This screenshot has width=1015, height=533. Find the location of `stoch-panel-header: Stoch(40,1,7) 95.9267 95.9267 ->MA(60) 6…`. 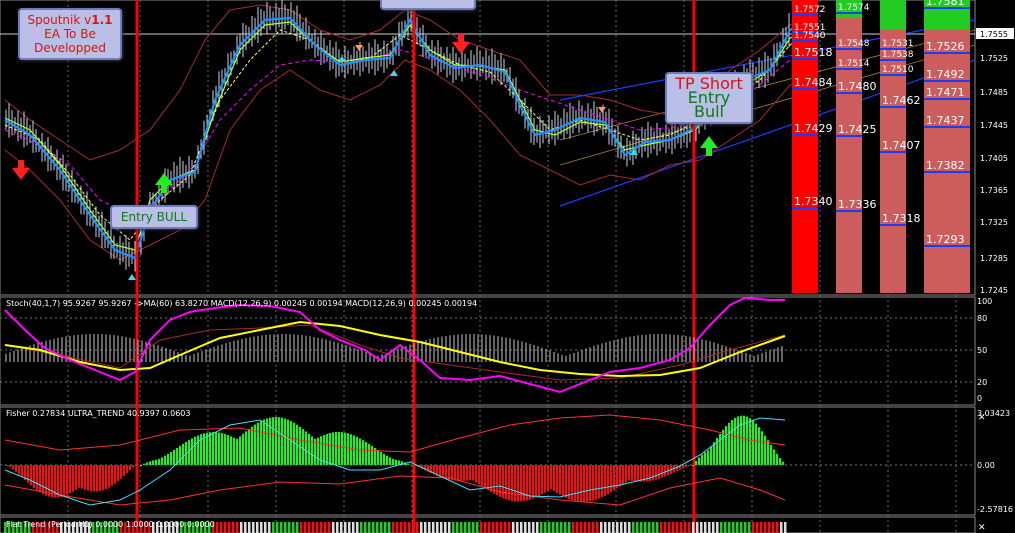

stoch-panel-header: Stoch(40,1,7) 95.9267 95.9267 ->MA(60) 6… is located at coordinates (242, 303).